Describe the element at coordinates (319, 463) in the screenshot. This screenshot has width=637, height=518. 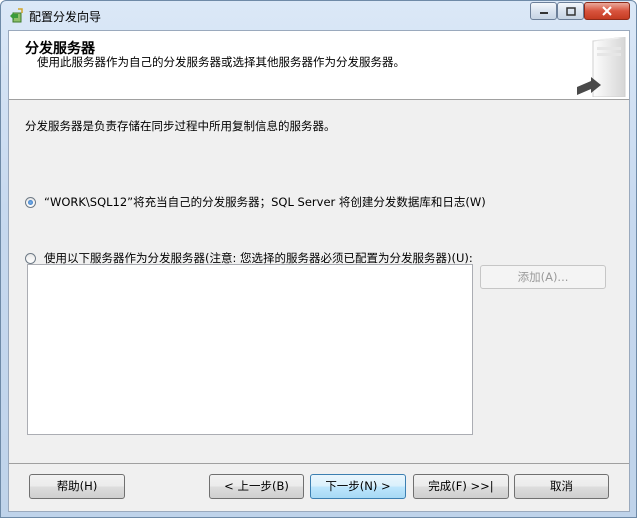
I see `footer-divider` at that location.